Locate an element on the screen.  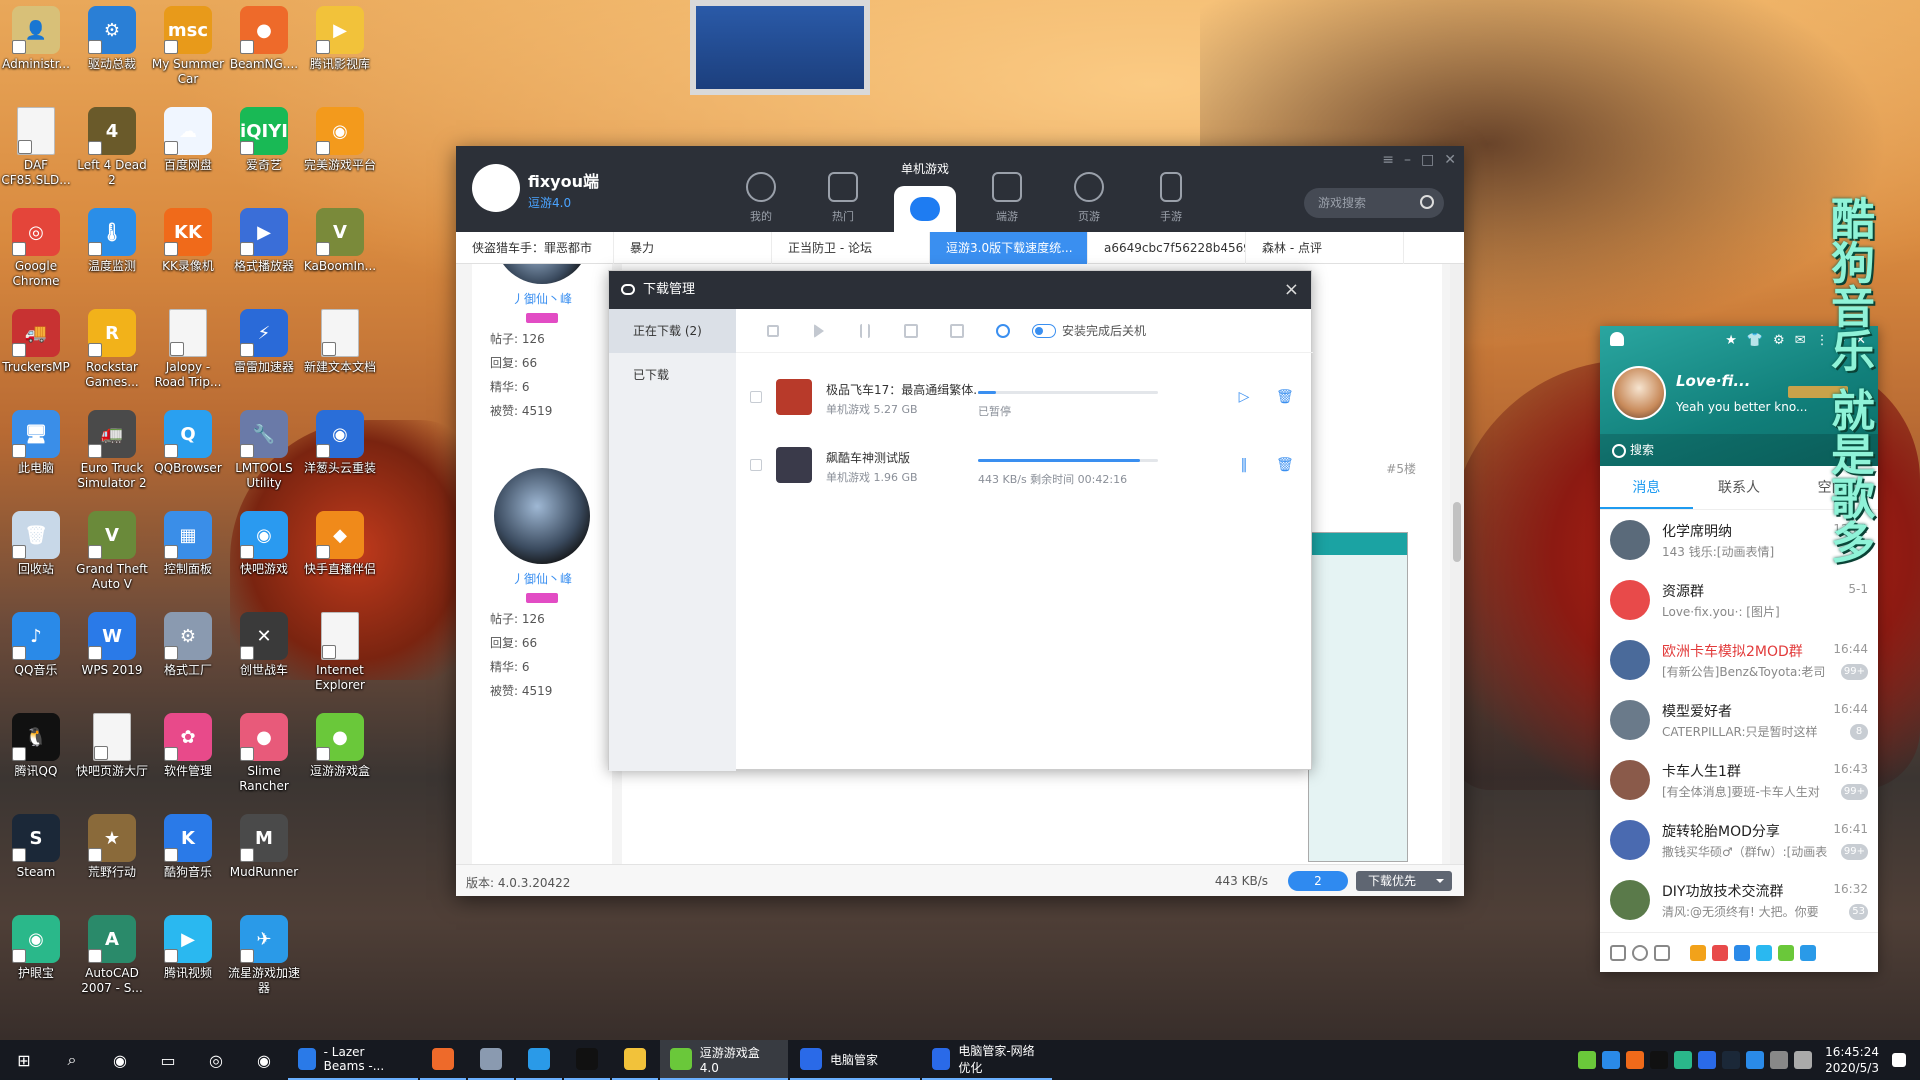
download-priority-dropdown: 下载优先 is located at coordinates (1404, 881).